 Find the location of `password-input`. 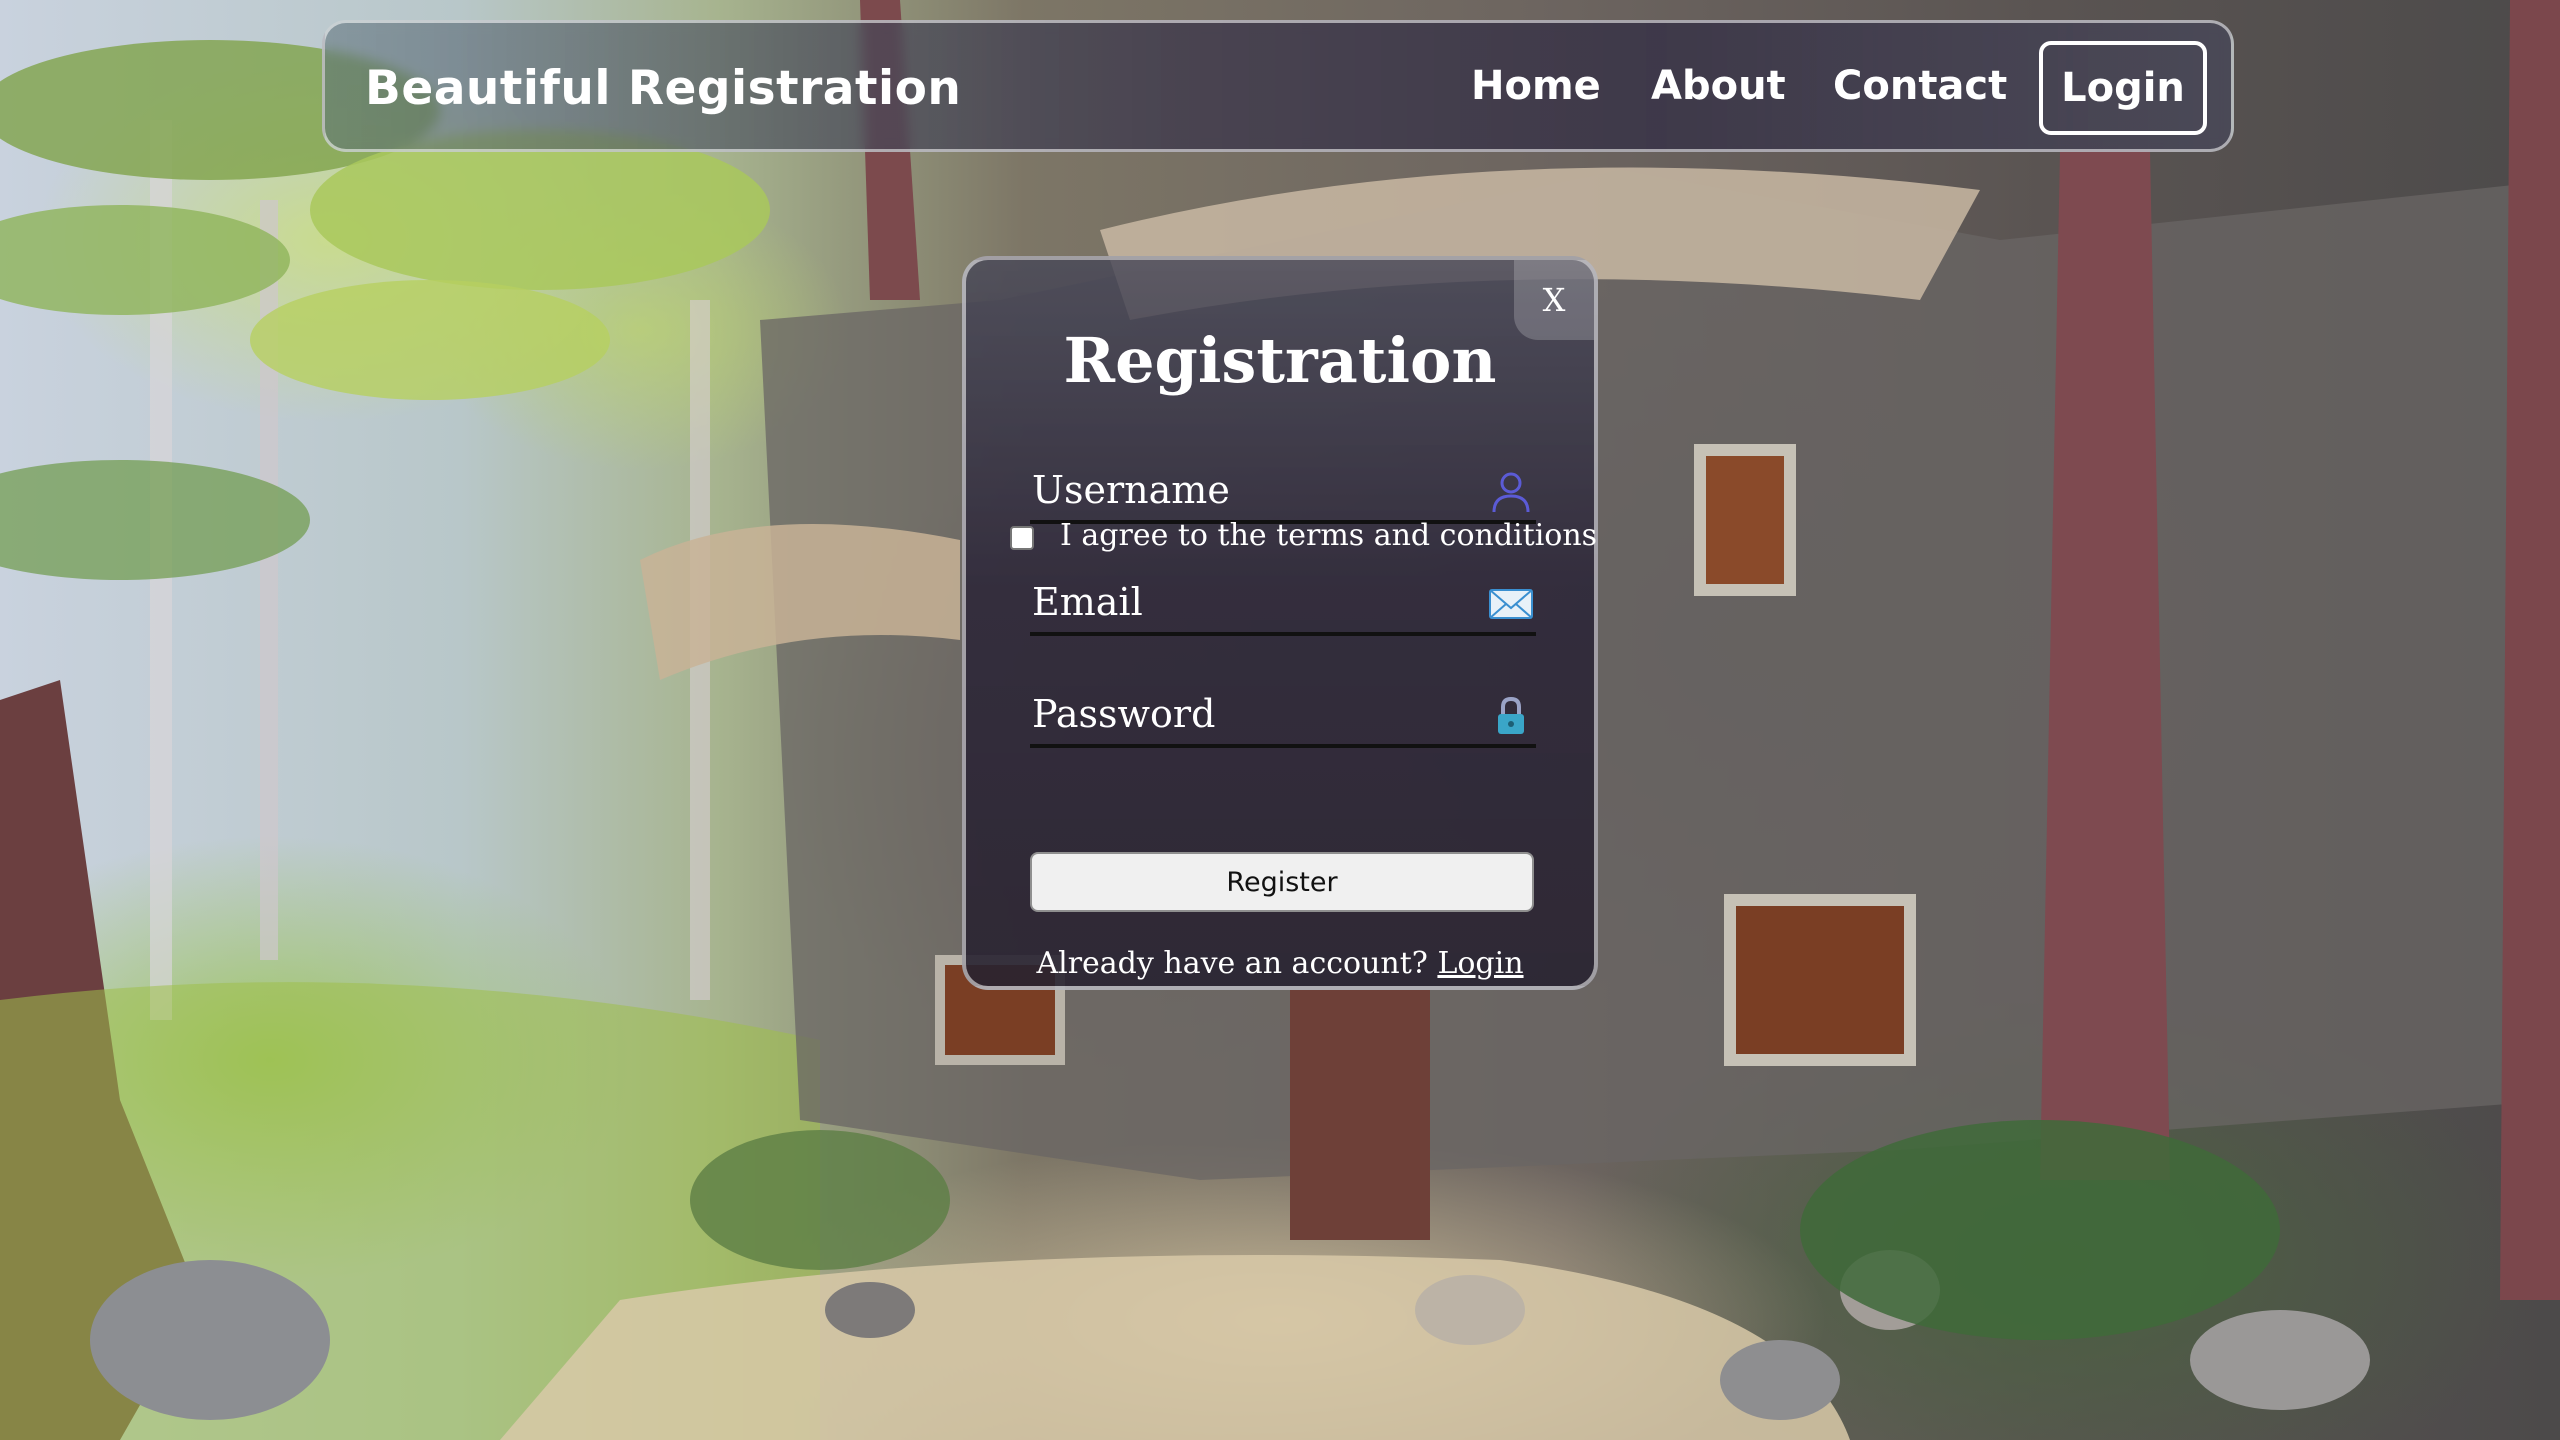

password-input is located at coordinates (1285, 715).